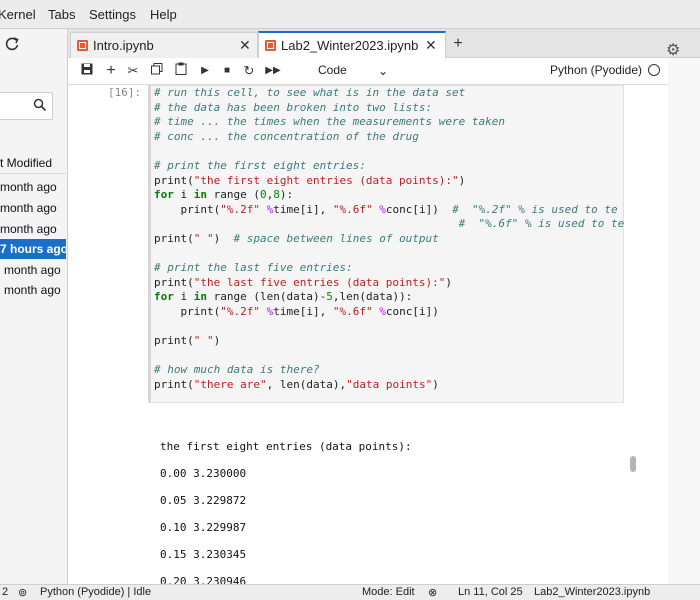  I want to click on tab-intro: Intro.ipynb ✕, so click(164, 45).